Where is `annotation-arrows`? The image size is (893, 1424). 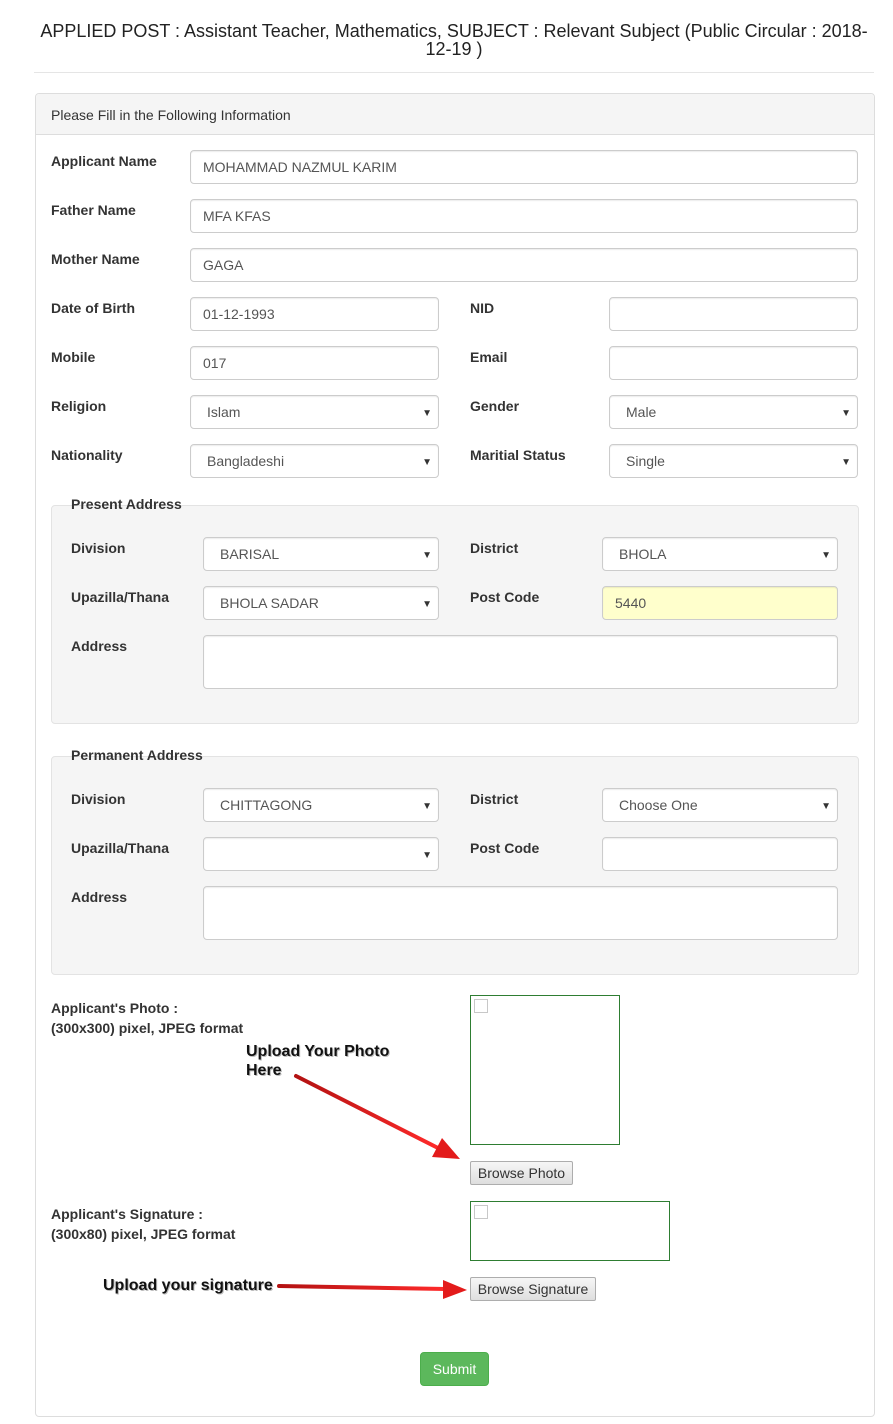
annotation-arrows is located at coordinates (372, 1186).